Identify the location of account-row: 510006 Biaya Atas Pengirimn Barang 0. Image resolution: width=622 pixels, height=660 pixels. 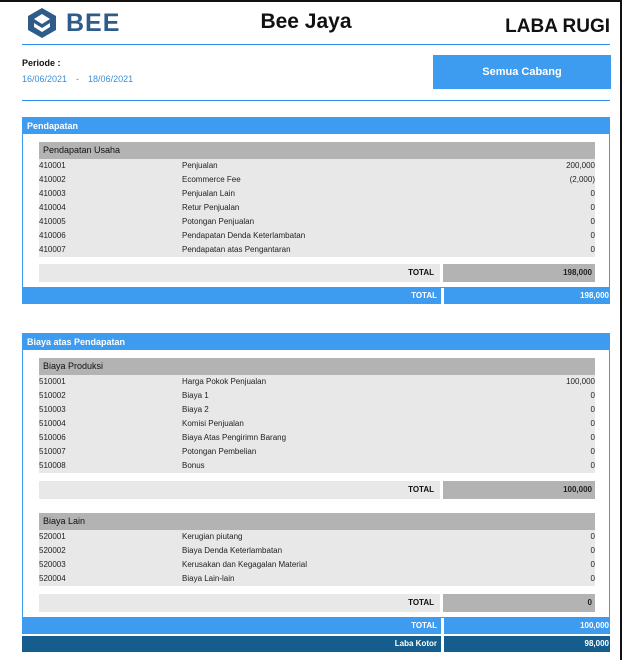
(317, 438).